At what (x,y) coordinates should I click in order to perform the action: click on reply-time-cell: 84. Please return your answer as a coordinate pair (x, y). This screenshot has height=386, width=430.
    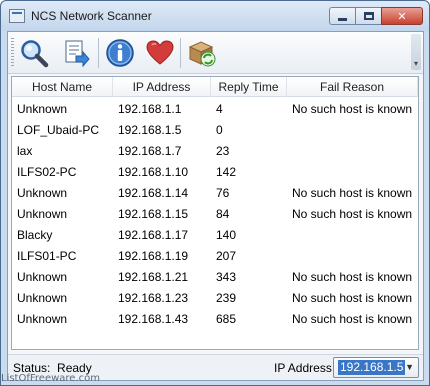
    Looking at the image, I should click on (223, 214).